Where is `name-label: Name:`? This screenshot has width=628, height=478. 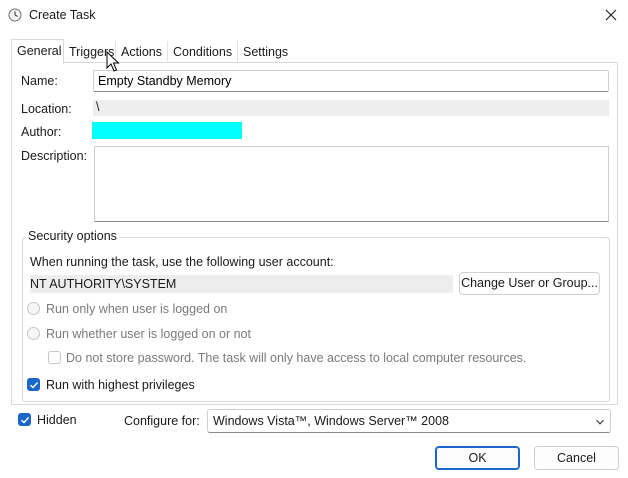 name-label: Name: is located at coordinates (39, 81).